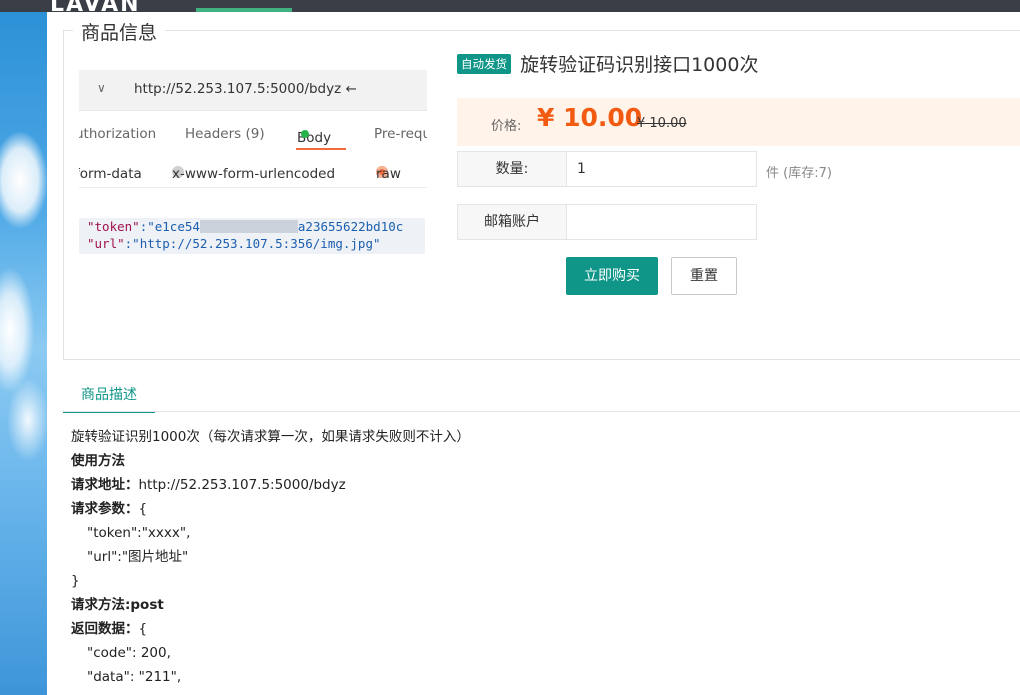  What do you see at coordinates (662, 123) in the screenshot?
I see `original-price: ¥ 10.00` at bounding box center [662, 123].